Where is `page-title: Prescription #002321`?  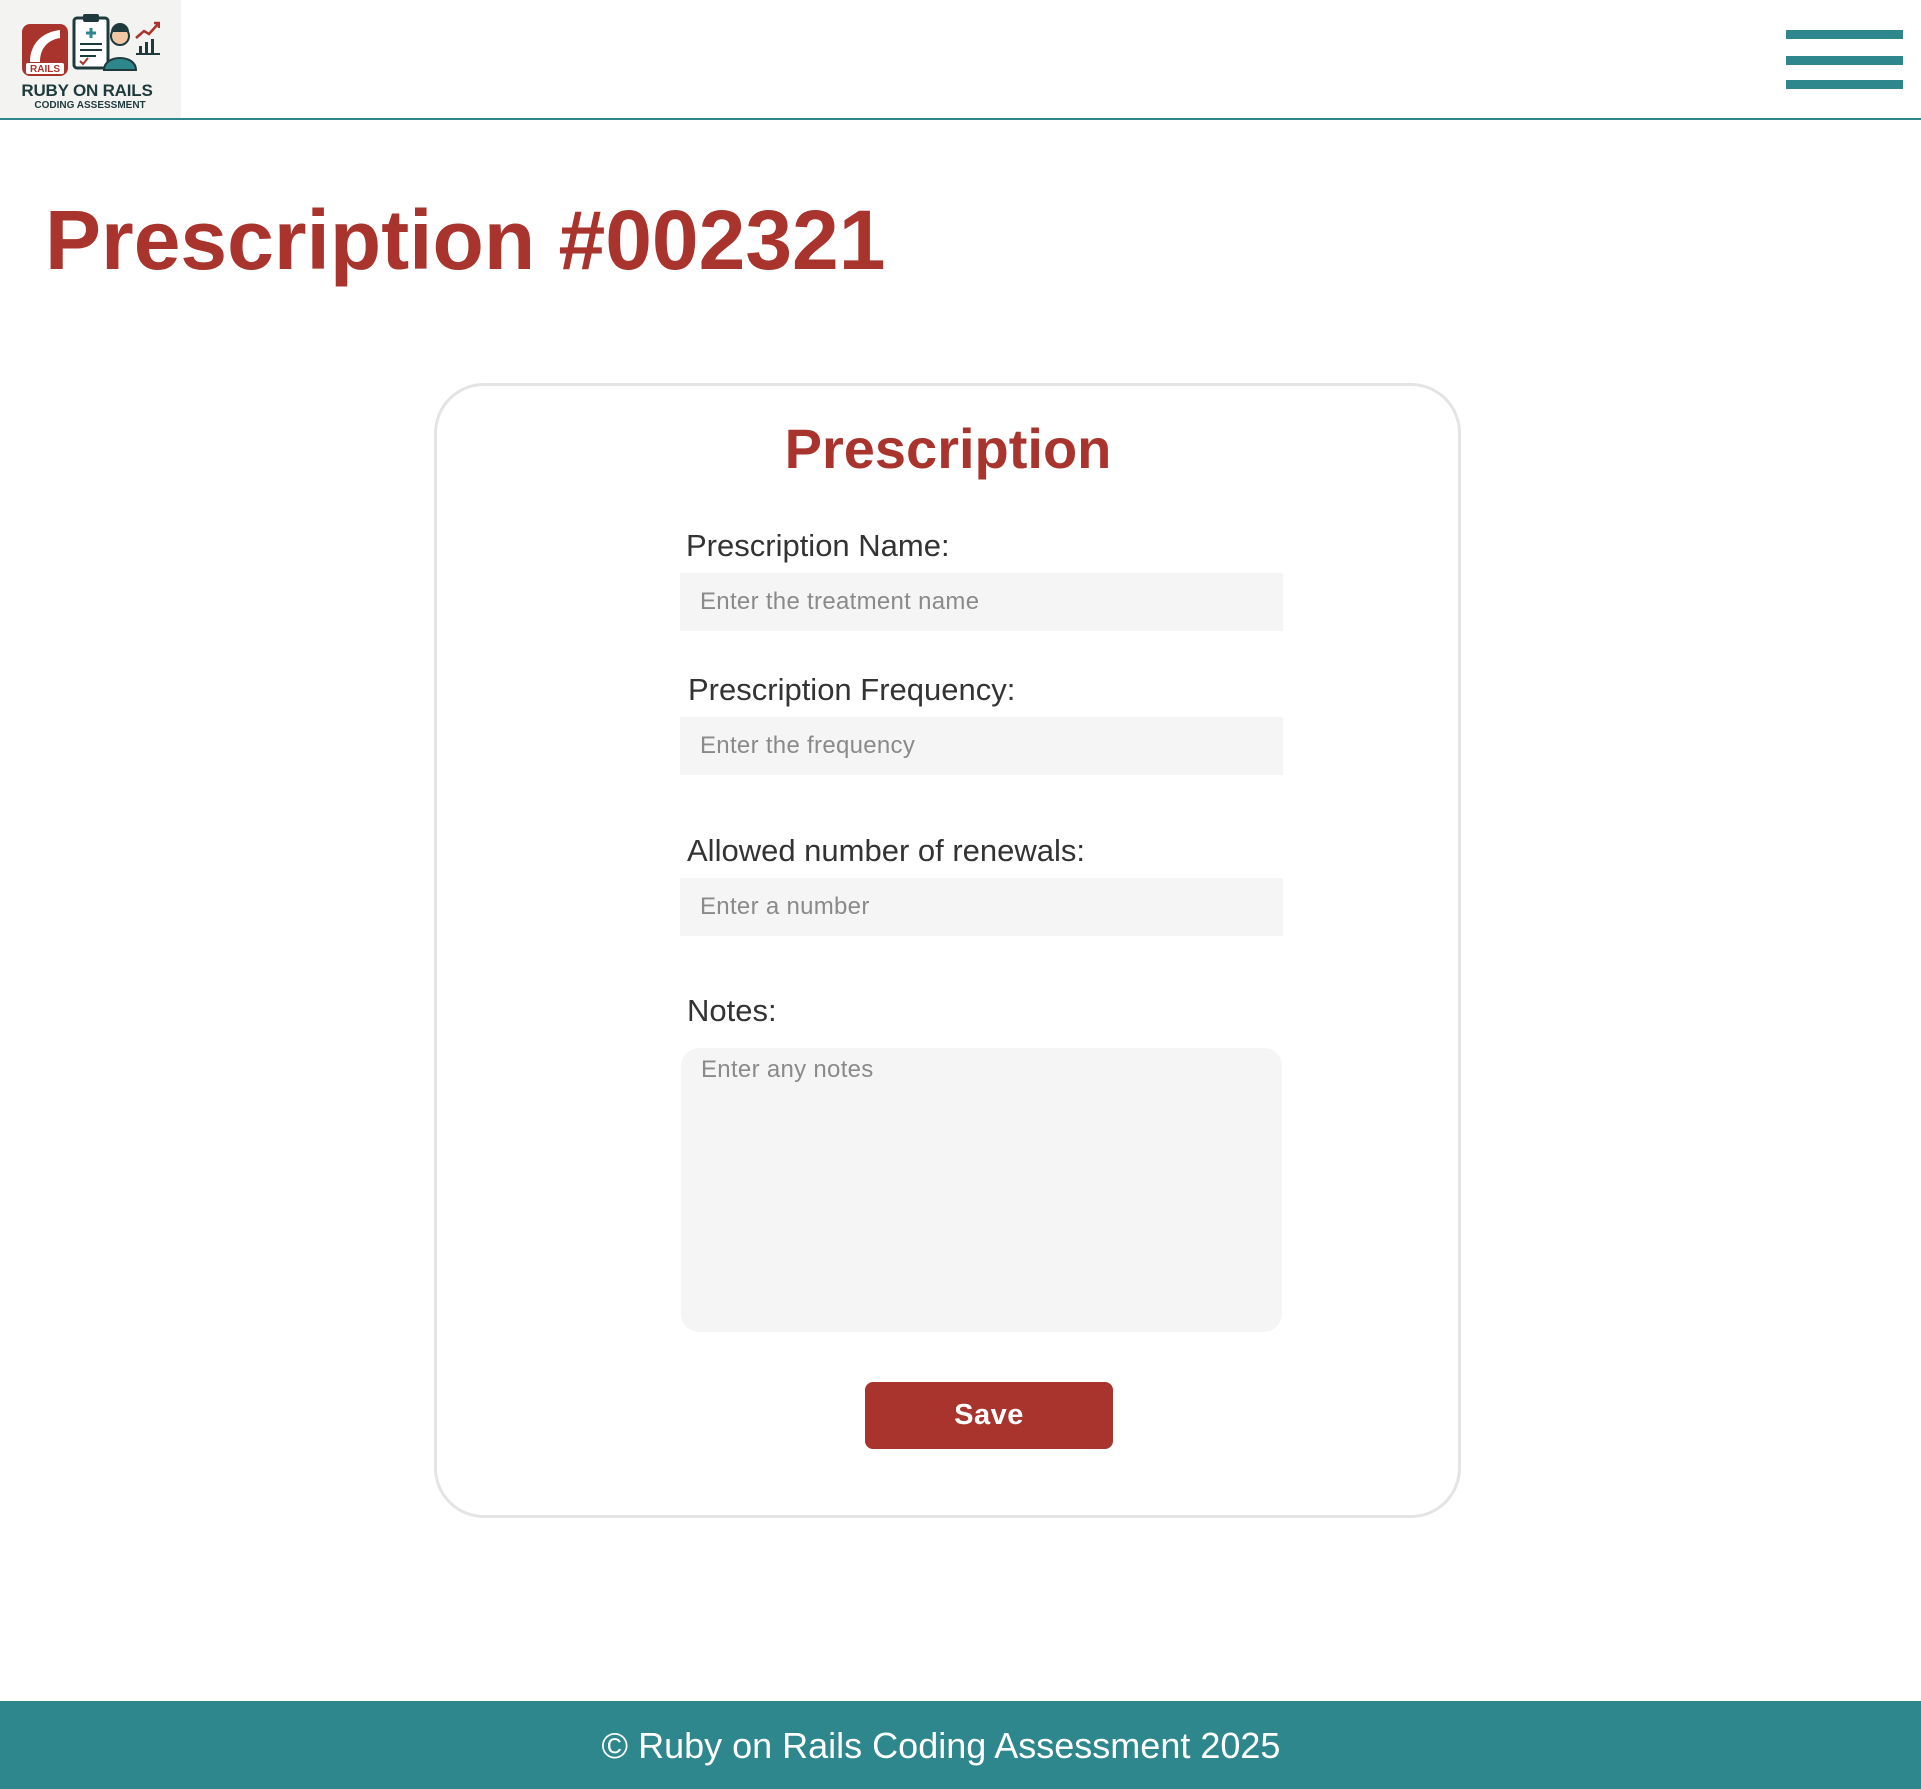
page-title: Prescription #002321 is located at coordinates (465, 240).